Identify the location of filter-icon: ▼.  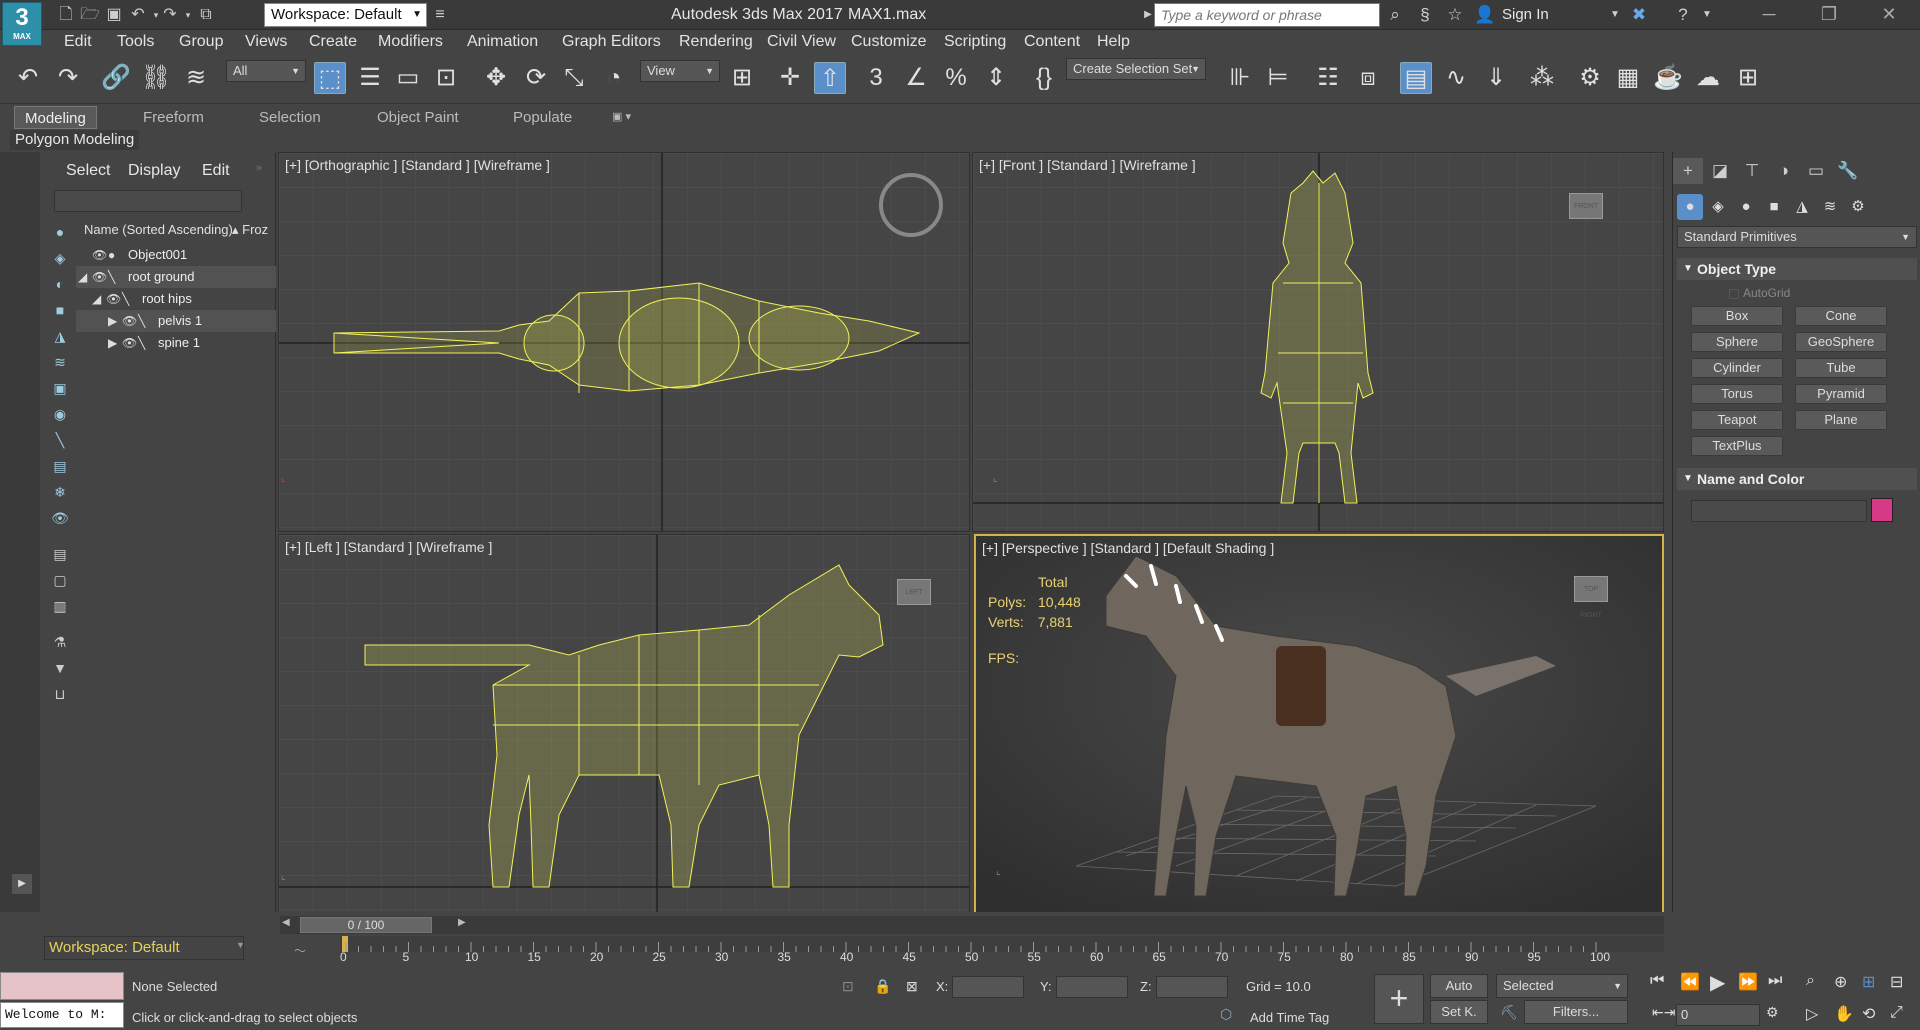
(60, 668).